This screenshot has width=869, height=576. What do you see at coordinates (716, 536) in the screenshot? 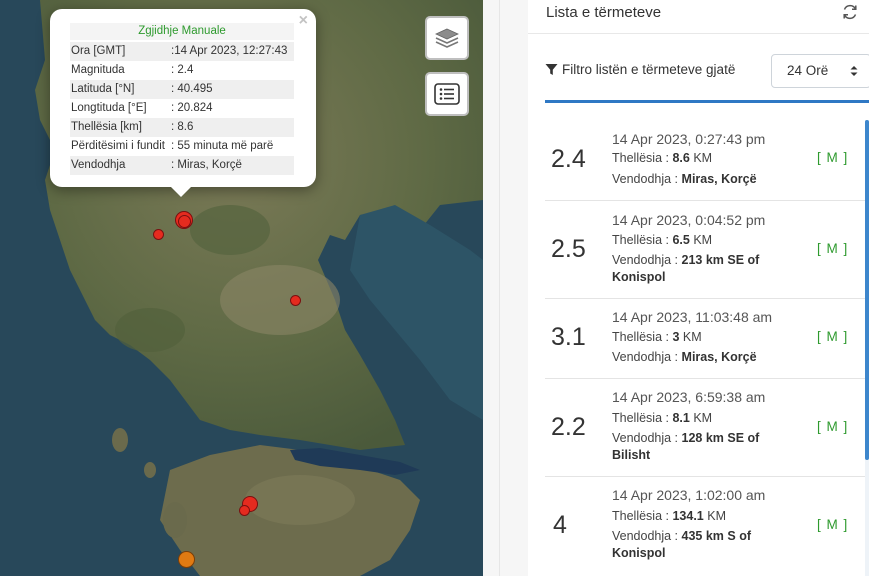
I see `location-value: 435 km S of` at bounding box center [716, 536].